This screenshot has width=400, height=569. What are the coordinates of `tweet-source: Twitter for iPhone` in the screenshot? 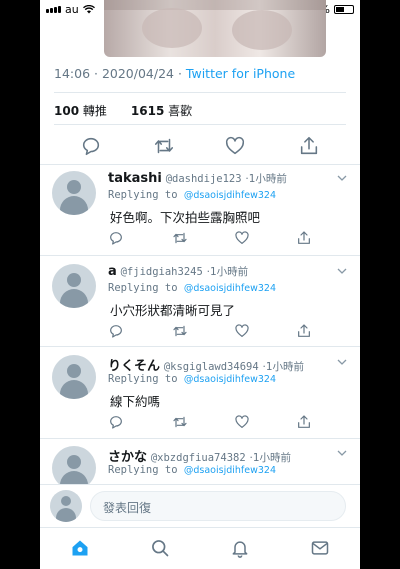 It's located at (240, 73).